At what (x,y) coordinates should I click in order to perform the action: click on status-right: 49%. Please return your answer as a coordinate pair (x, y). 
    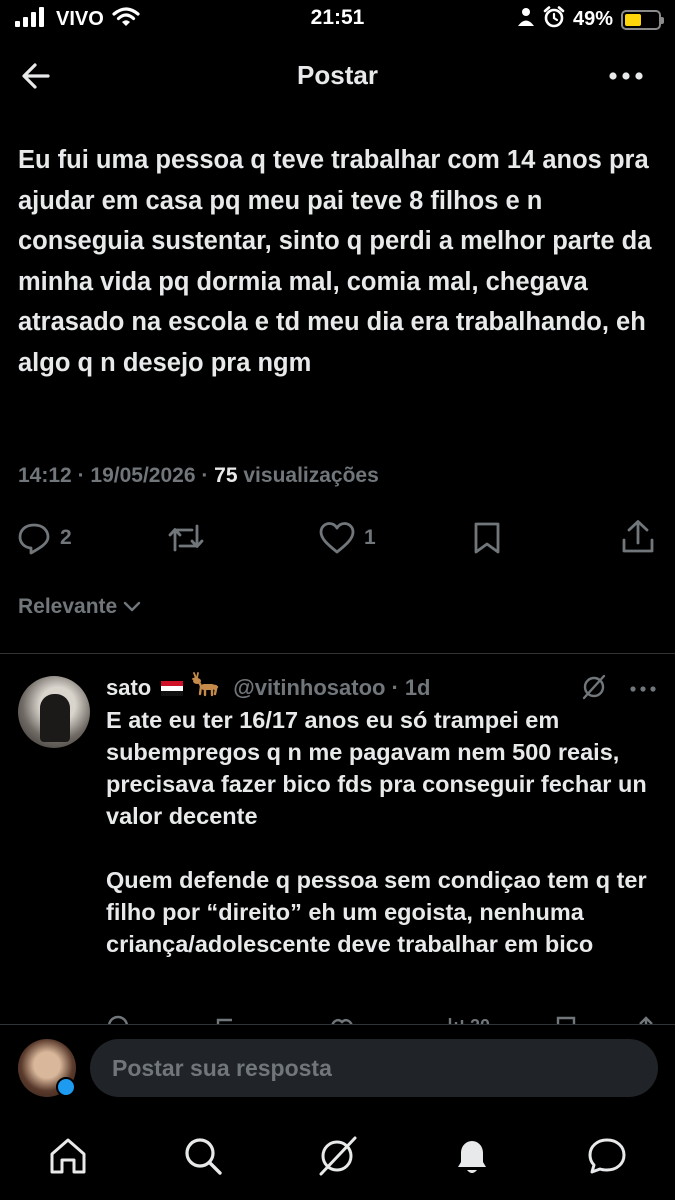
    Looking at the image, I should click on (590, 19).